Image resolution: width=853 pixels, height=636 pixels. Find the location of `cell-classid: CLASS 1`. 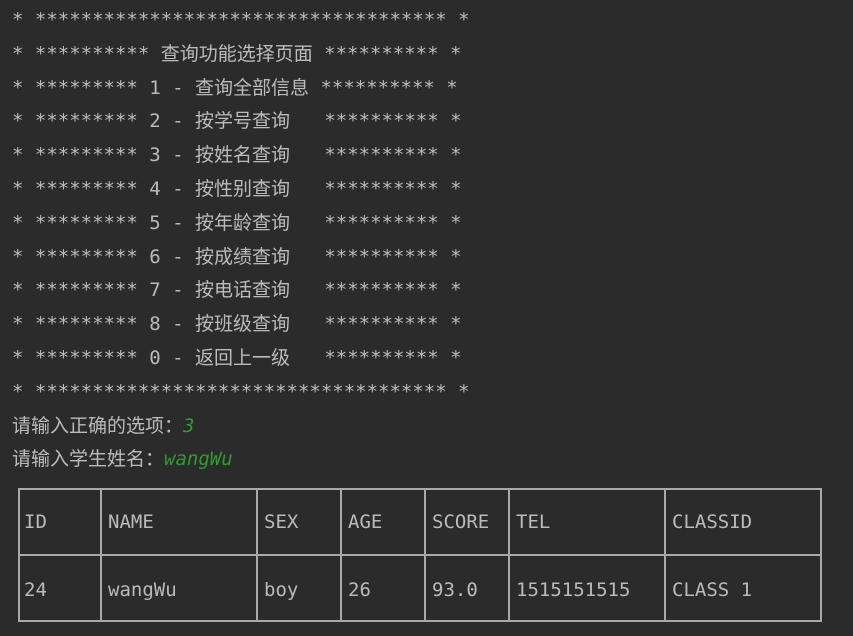

cell-classid: CLASS 1 is located at coordinates (712, 590).